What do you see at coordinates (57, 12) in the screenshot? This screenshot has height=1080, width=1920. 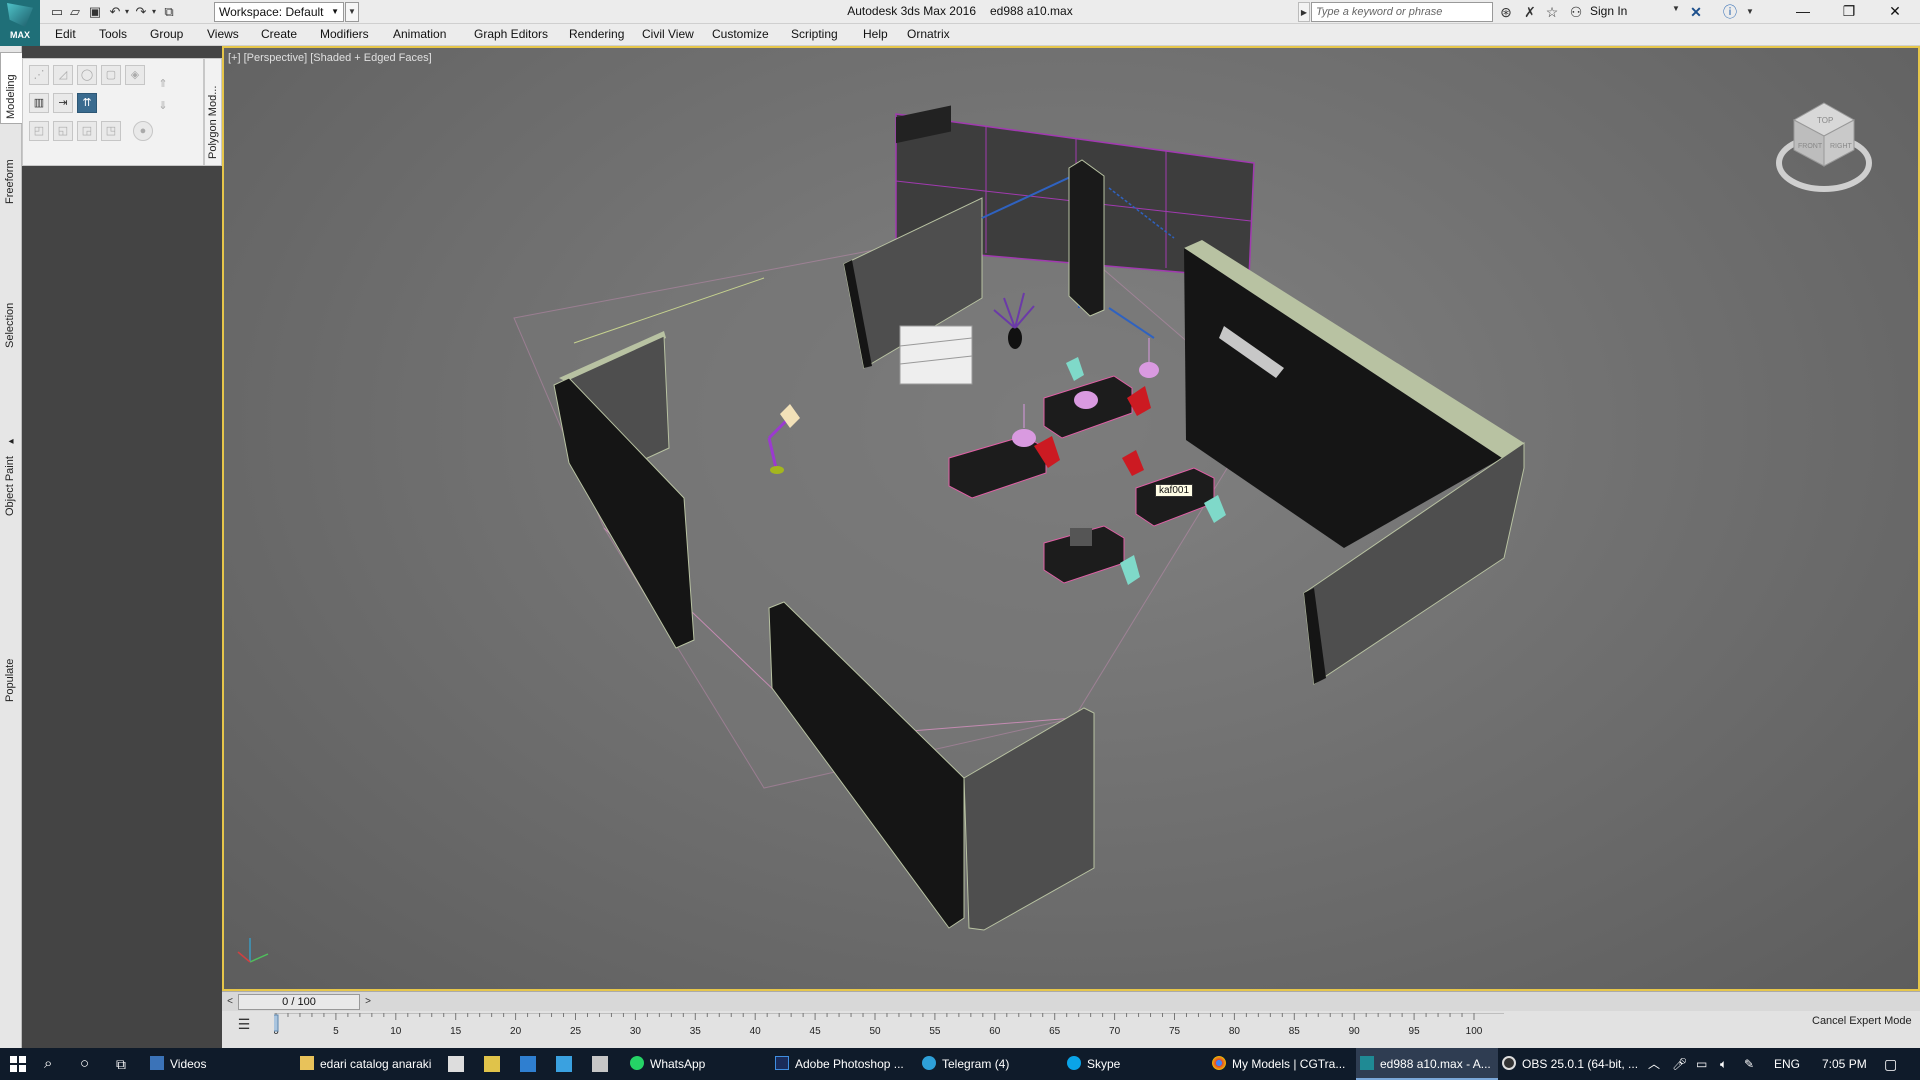 I see `new-file-icon: ▭` at bounding box center [57, 12].